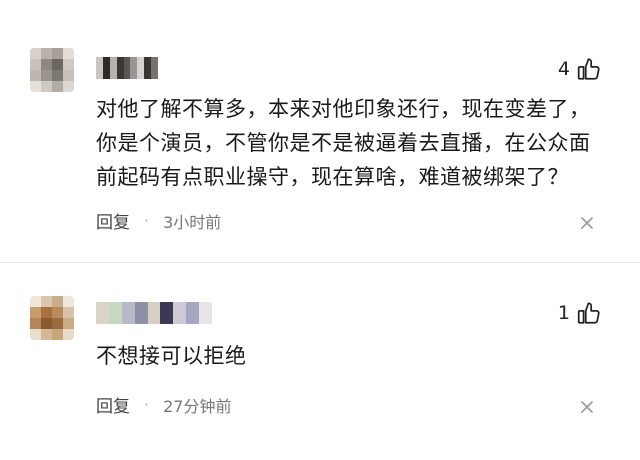  What do you see at coordinates (563, 69) in the screenshot?
I see `like-count: 4` at bounding box center [563, 69].